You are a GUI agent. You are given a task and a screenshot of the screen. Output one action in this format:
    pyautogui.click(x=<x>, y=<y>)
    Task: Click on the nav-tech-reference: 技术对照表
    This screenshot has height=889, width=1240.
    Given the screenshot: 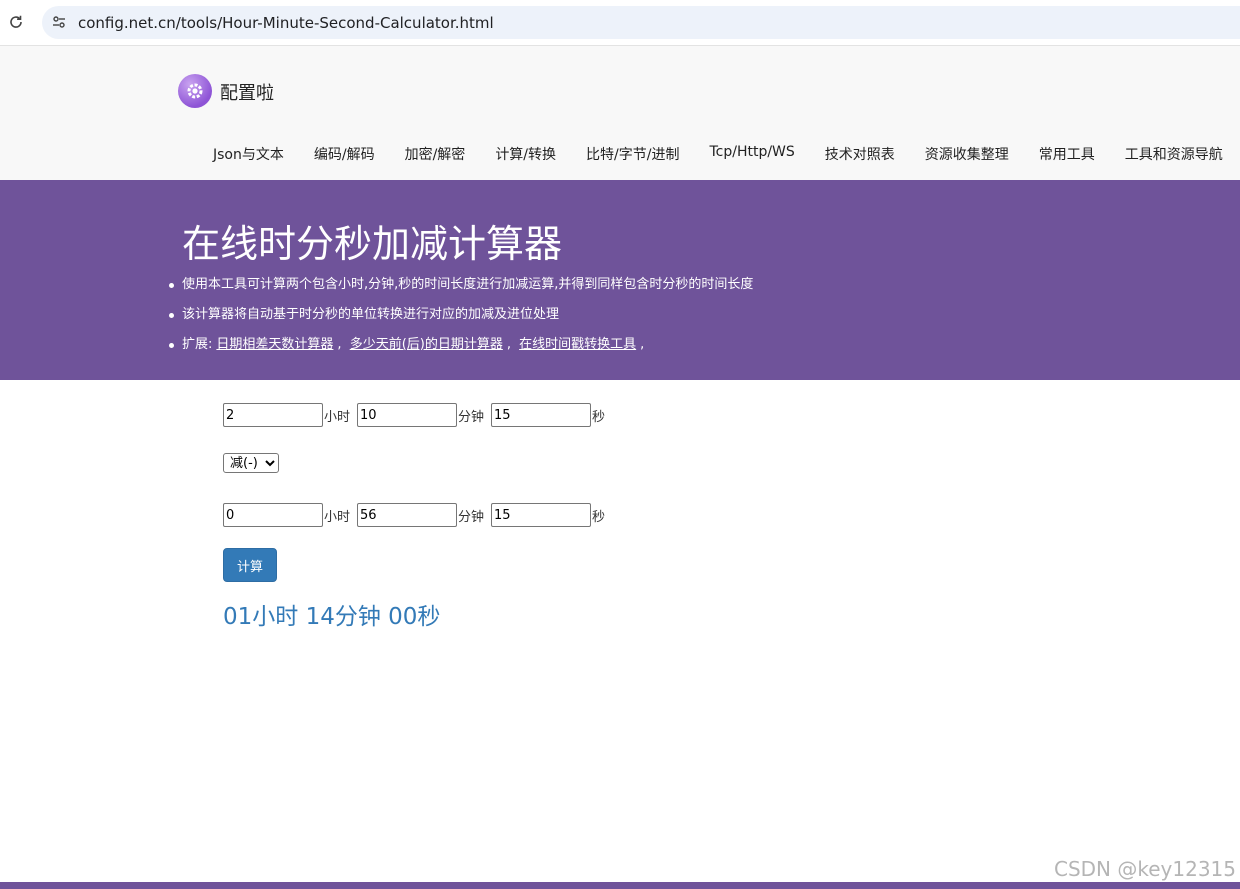 What is the action you would take?
    pyautogui.click(x=860, y=154)
    